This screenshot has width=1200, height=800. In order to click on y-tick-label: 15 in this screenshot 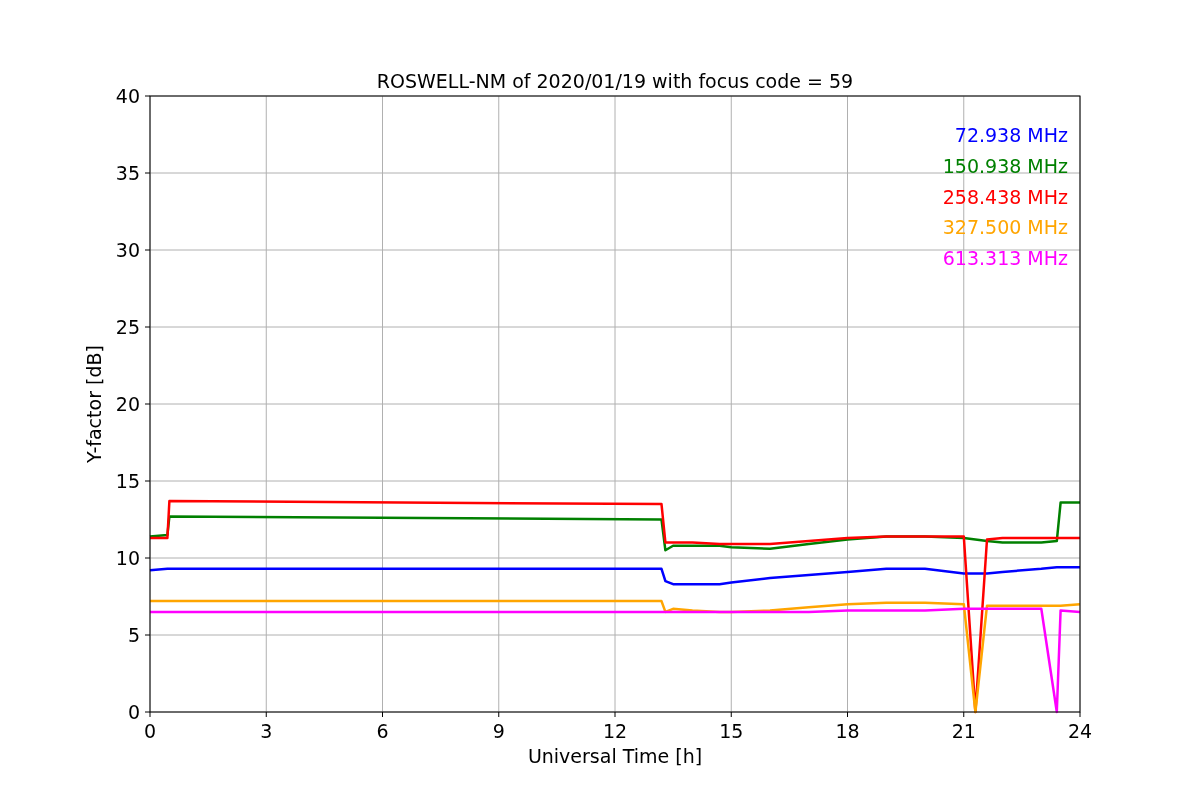, I will do `click(127, 481)`.